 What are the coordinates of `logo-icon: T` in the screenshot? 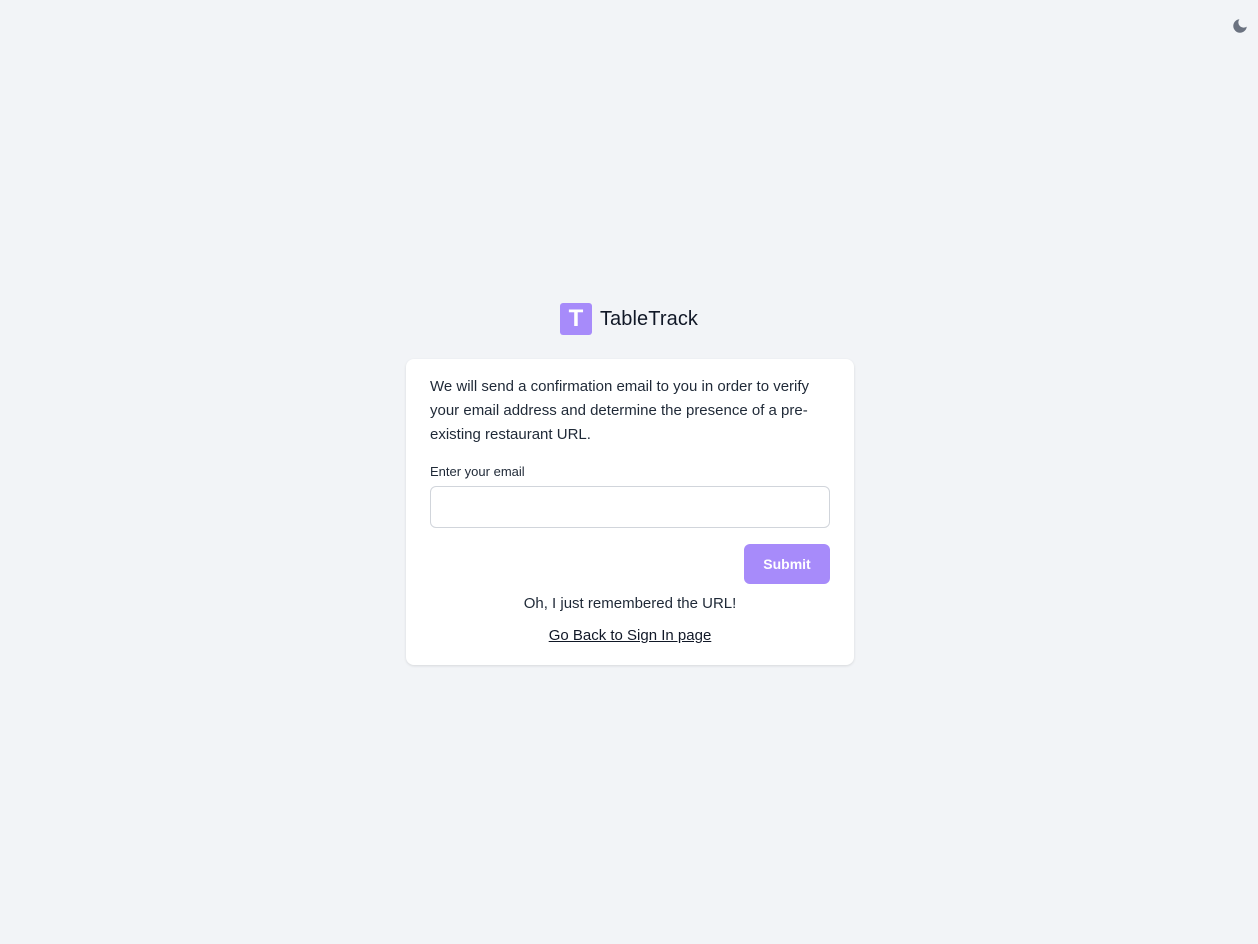 It's located at (575, 319).